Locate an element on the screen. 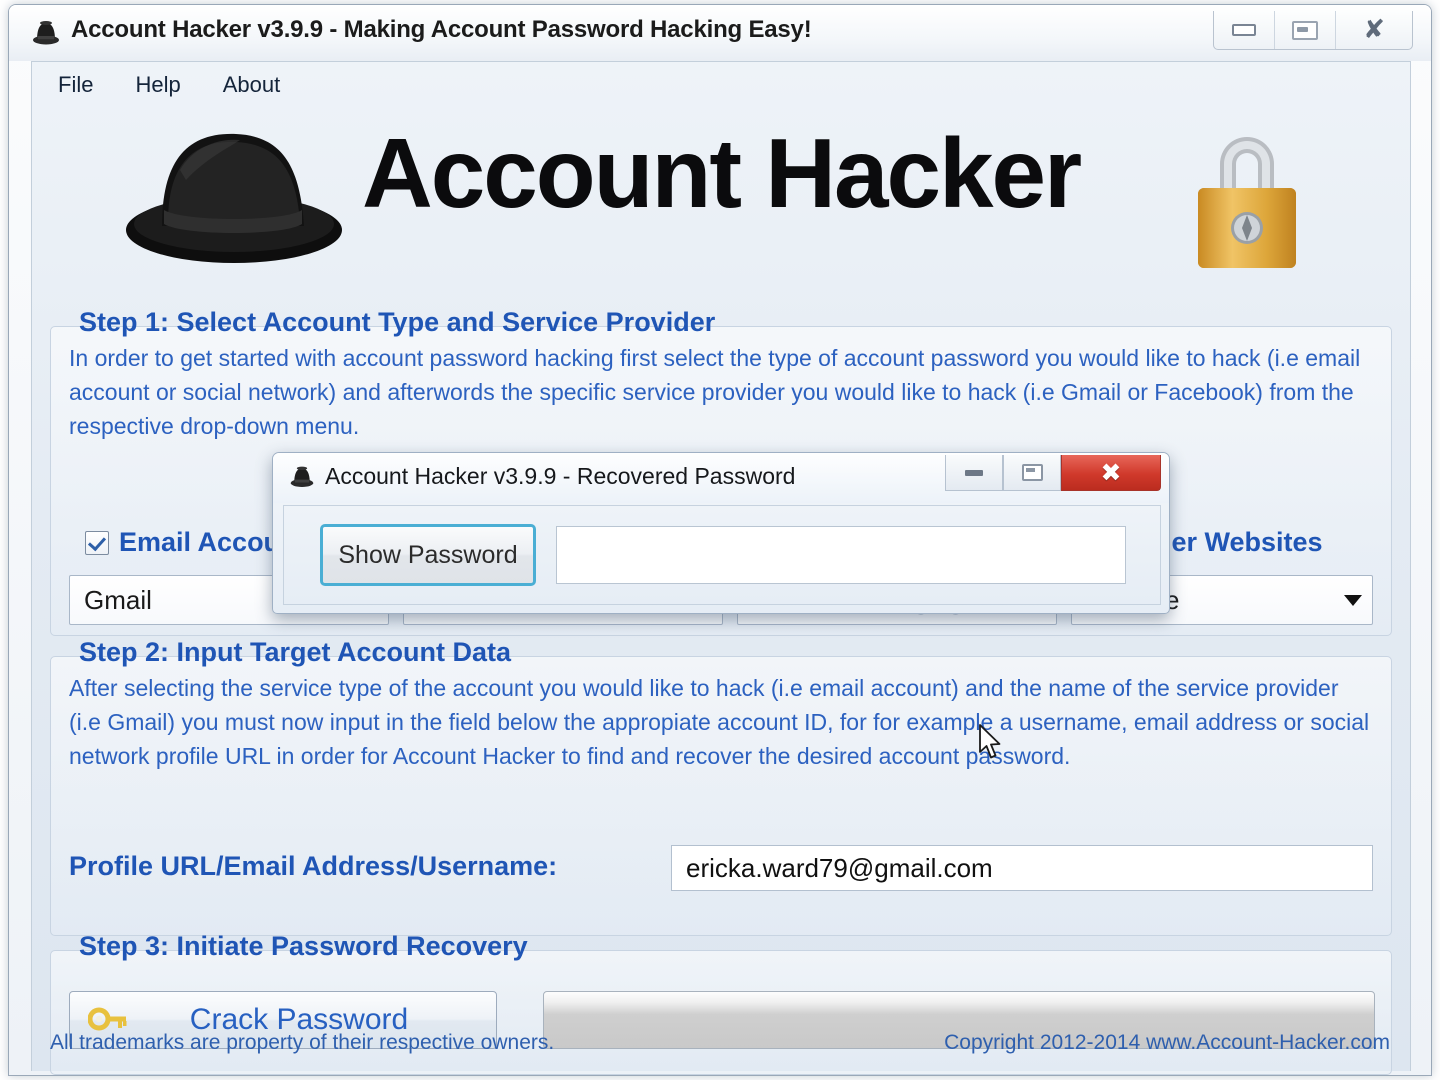 This screenshot has height=1080, width=1440. close-button: ✘ is located at coordinates (1374, 30).